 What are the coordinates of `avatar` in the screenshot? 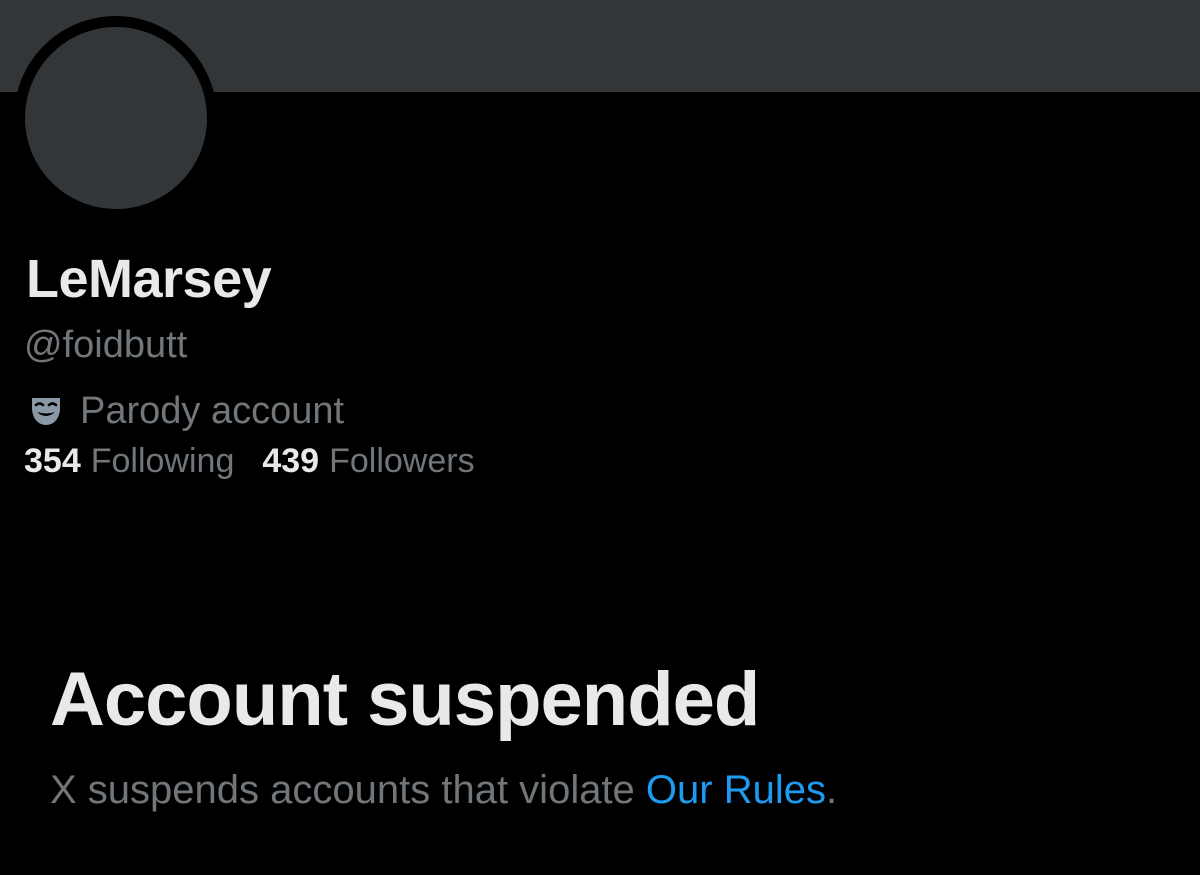 It's located at (116, 118).